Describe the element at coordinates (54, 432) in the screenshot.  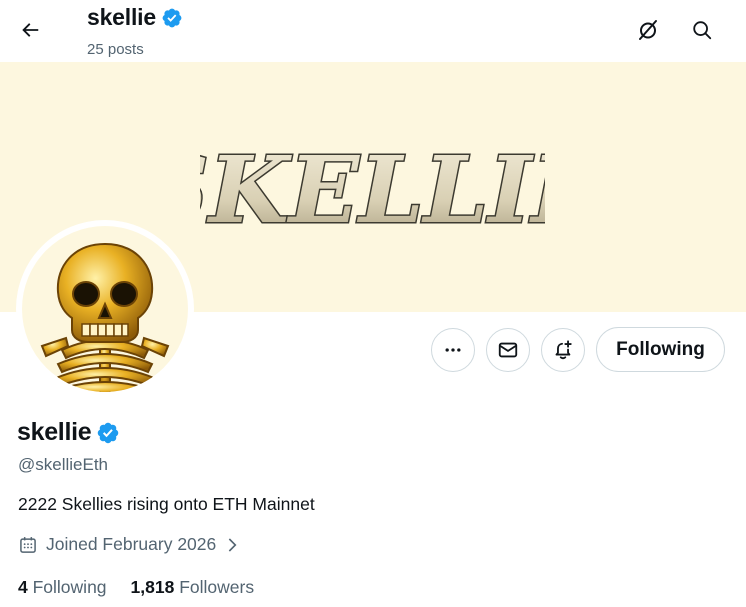
I see `display-name: skellie` at that location.